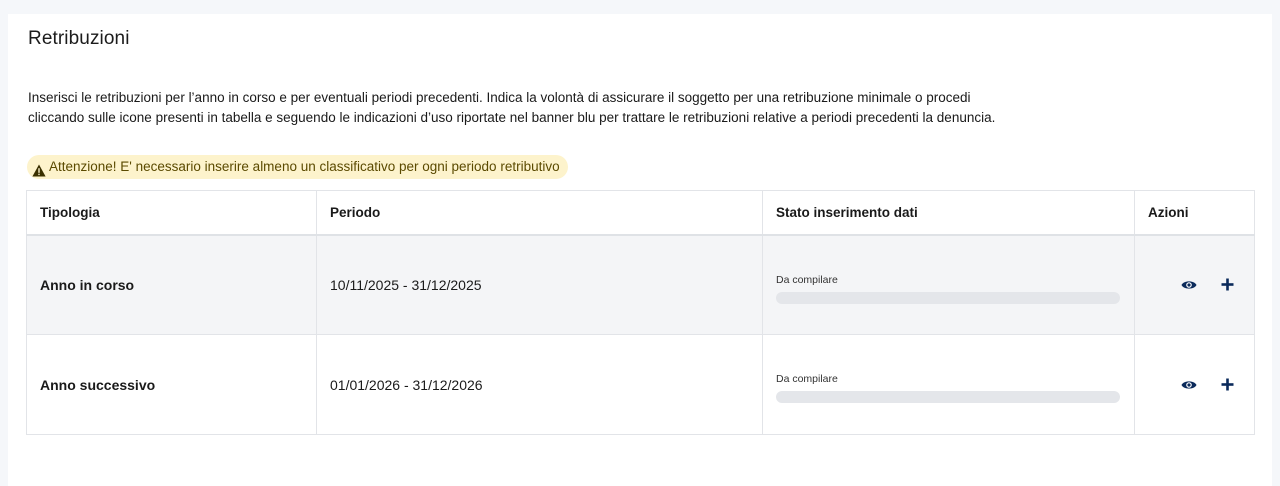  What do you see at coordinates (1194, 213) in the screenshot?
I see `header-azioni: Azioni` at bounding box center [1194, 213].